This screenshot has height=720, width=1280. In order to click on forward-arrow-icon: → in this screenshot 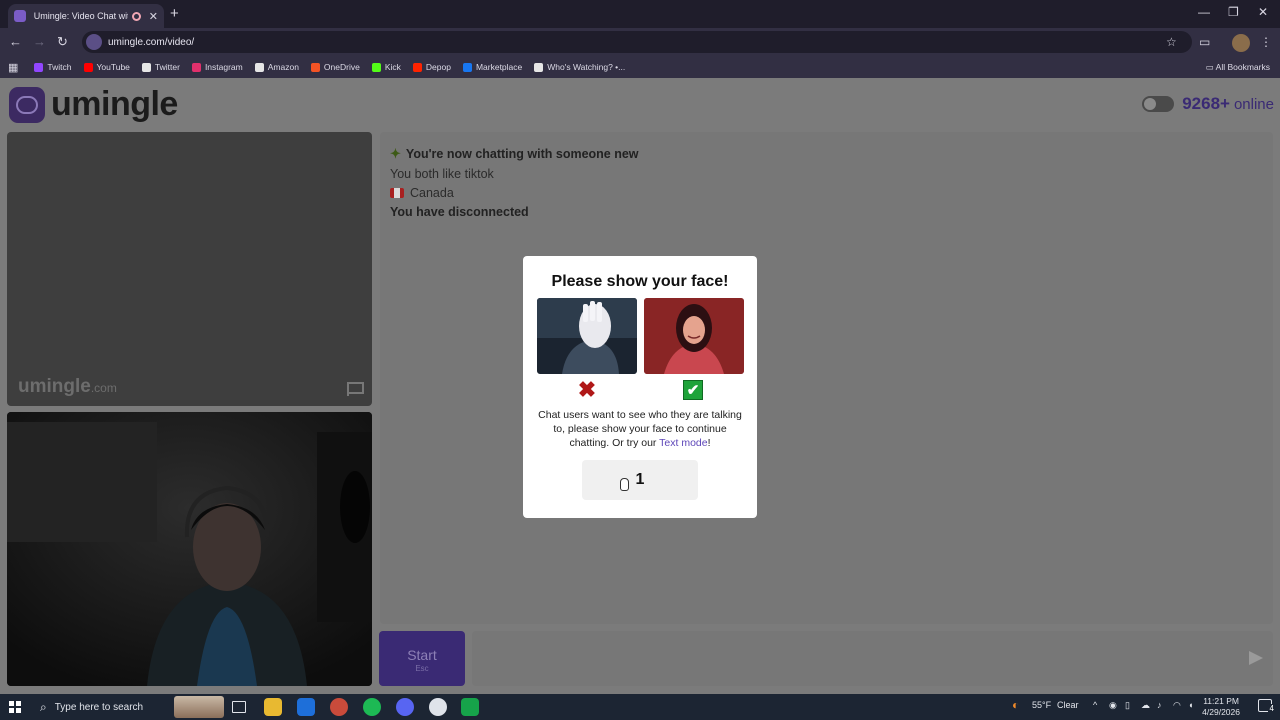, I will do `click(39, 41)`.